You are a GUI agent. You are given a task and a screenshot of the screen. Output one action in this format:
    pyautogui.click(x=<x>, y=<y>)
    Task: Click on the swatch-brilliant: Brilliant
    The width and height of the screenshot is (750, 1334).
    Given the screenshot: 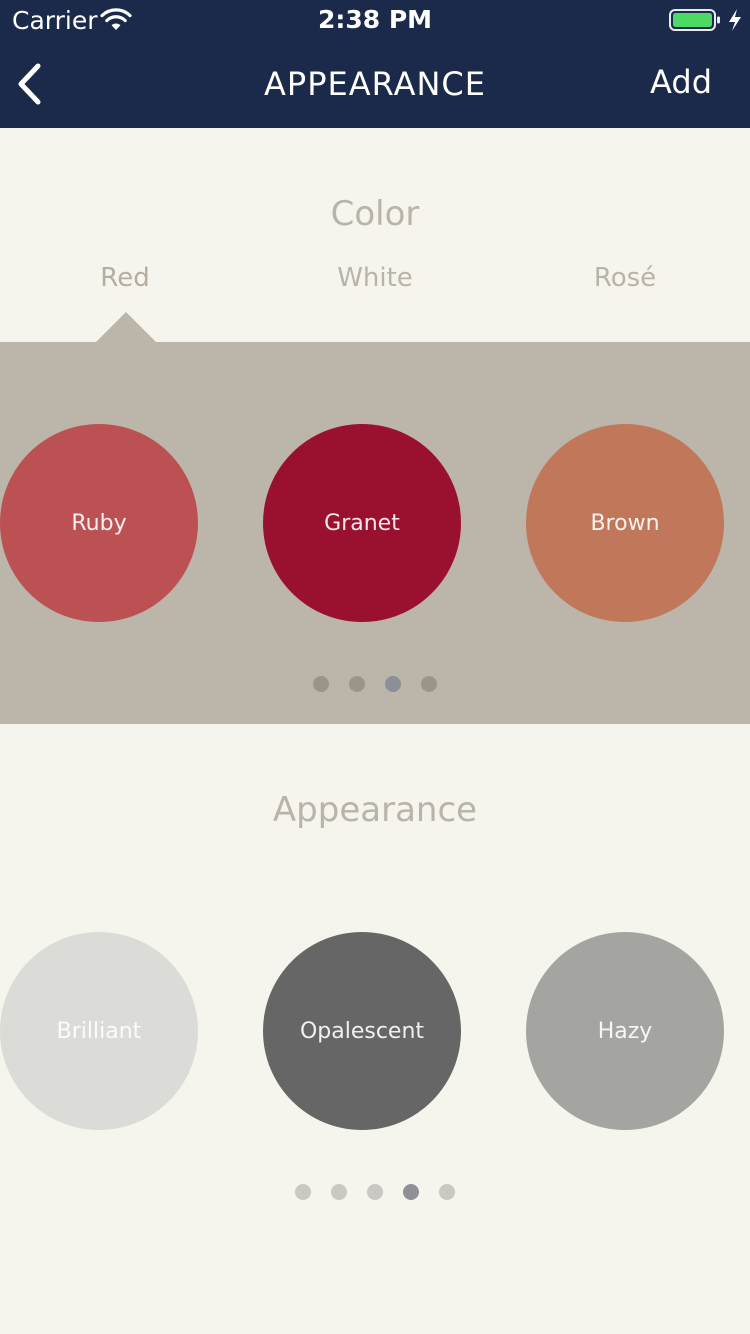 What is the action you would take?
    pyautogui.click(x=99, y=1031)
    